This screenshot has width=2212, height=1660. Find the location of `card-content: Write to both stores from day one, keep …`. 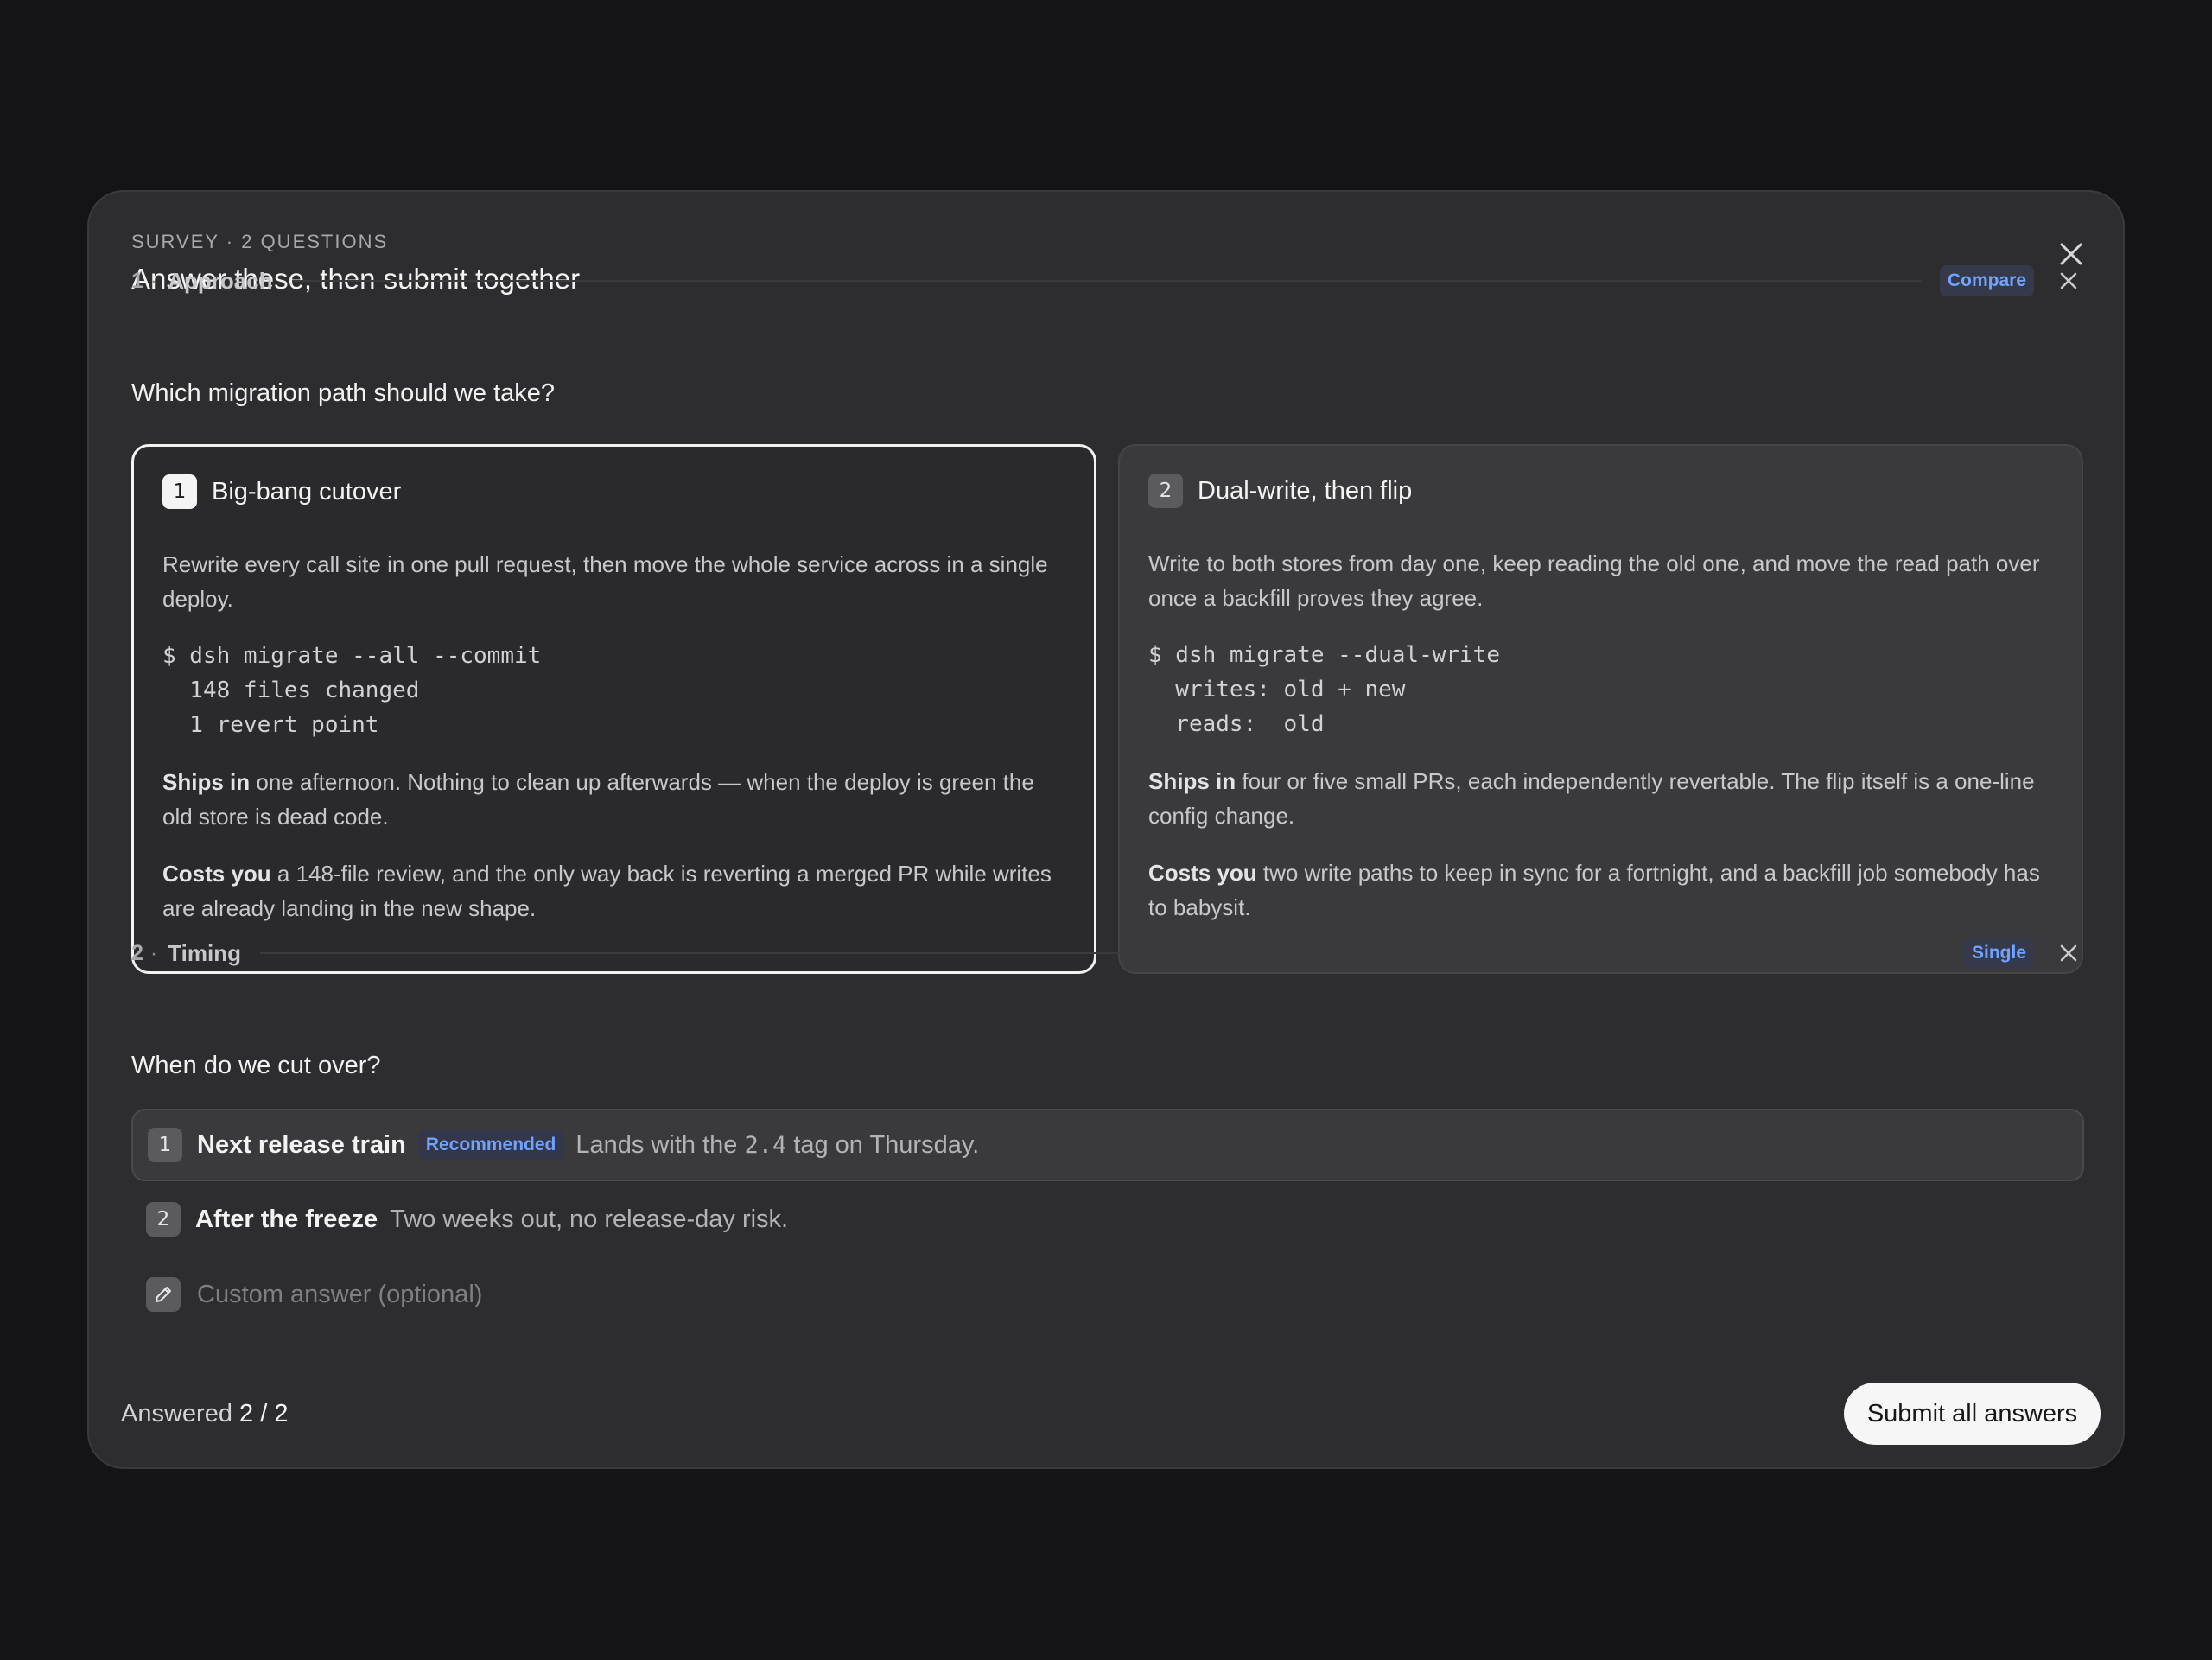

card-content: Write to both stores from day one, keep … is located at coordinates (1597, 735).